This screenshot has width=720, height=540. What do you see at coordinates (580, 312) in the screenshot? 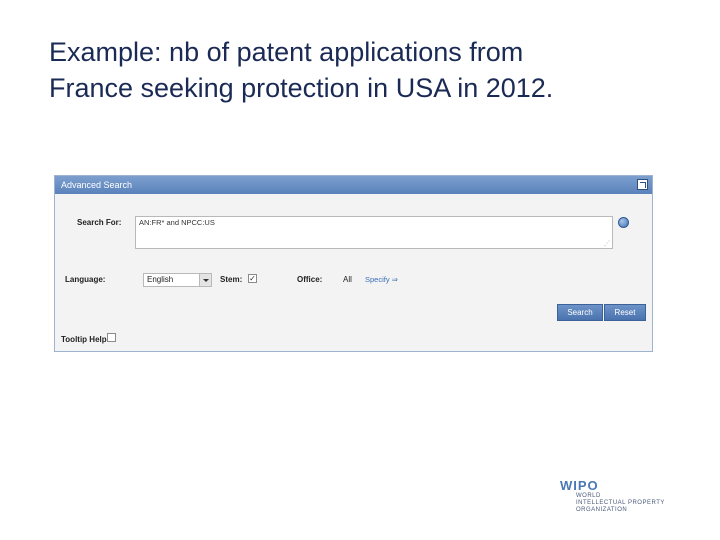
I see `search-button: Search` at bounding box center [580, 312].